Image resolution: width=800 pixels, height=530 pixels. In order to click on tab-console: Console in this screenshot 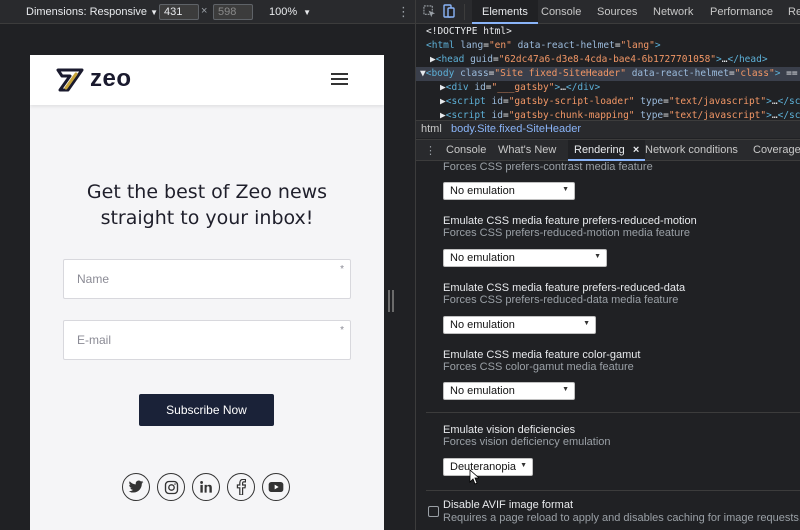, I will do `click(561, 12)`.